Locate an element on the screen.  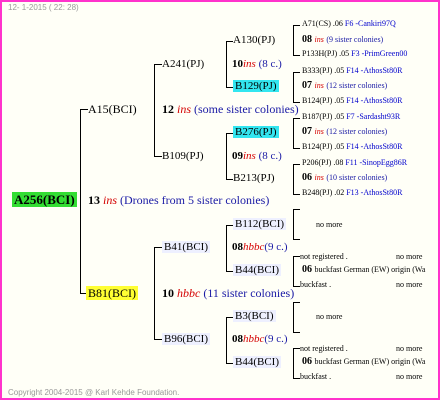
node-b81: B81(BCI) is located at coordinates (112, 293).